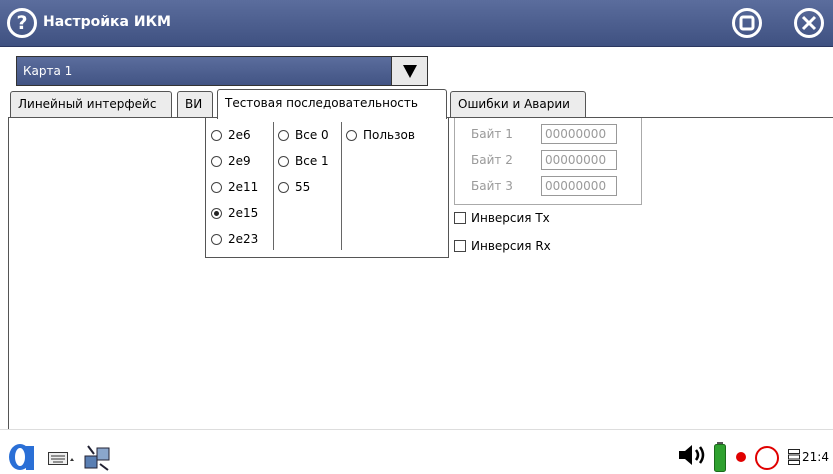  What do you see at coordinates (243, 239) in the screenshot?
I see `radio-label: 2e23` at bounding box center [243, 239].